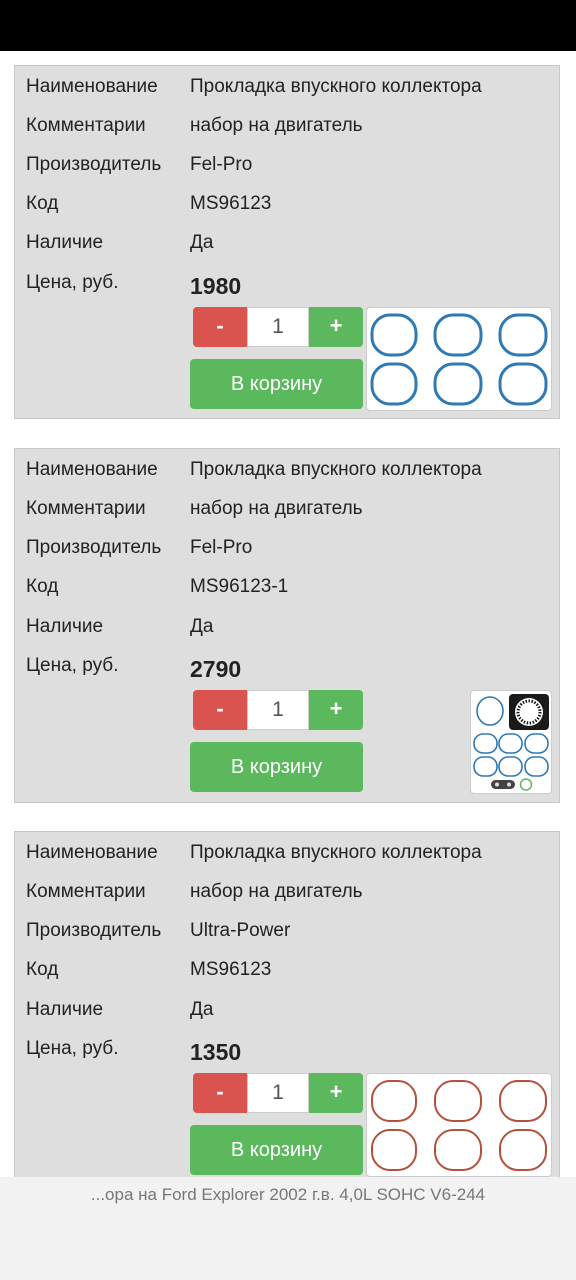  Describe the element at coordinates (239, 586) in the screenshot. I see `code-value: MS96123-1` at that location.